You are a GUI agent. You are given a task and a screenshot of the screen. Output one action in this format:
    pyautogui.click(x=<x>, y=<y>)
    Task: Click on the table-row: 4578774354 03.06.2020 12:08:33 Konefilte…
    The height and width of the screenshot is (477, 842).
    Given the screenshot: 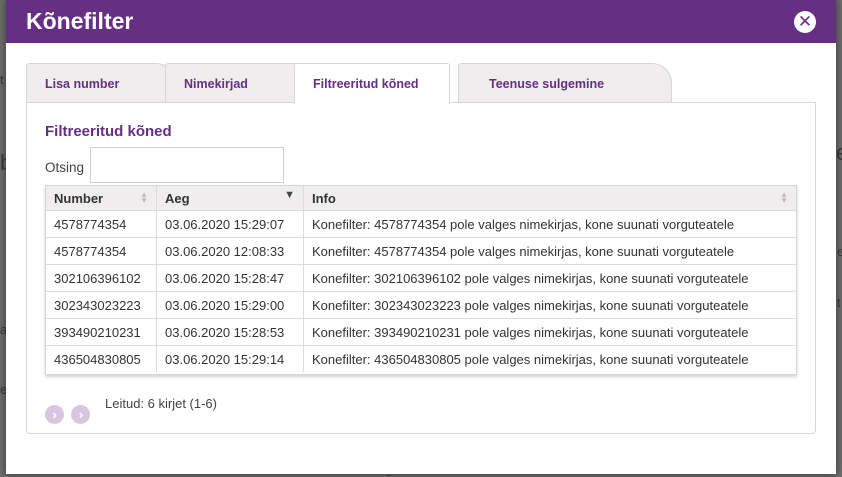 What is the action you would take?
    pyautogui.click(x=421, y=251)
    